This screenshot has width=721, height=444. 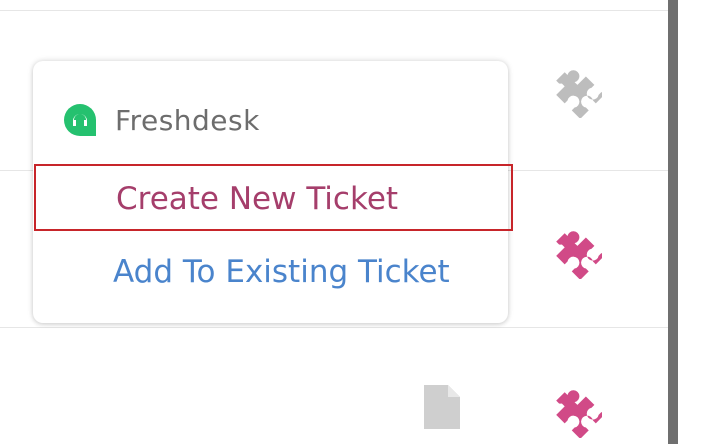 I want to click on freshdesk-logo-icon, so click(x=80, y=120).